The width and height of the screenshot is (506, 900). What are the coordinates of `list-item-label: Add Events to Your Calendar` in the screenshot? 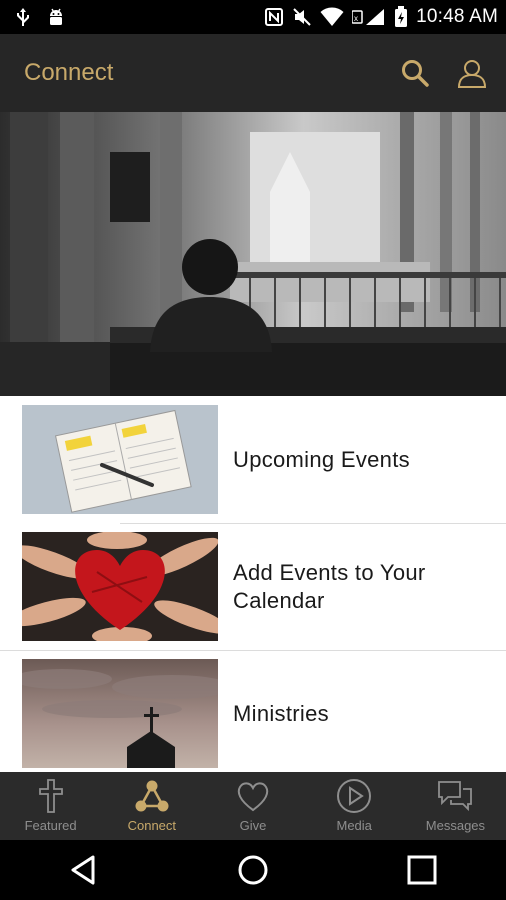 It's located at (329, 586).